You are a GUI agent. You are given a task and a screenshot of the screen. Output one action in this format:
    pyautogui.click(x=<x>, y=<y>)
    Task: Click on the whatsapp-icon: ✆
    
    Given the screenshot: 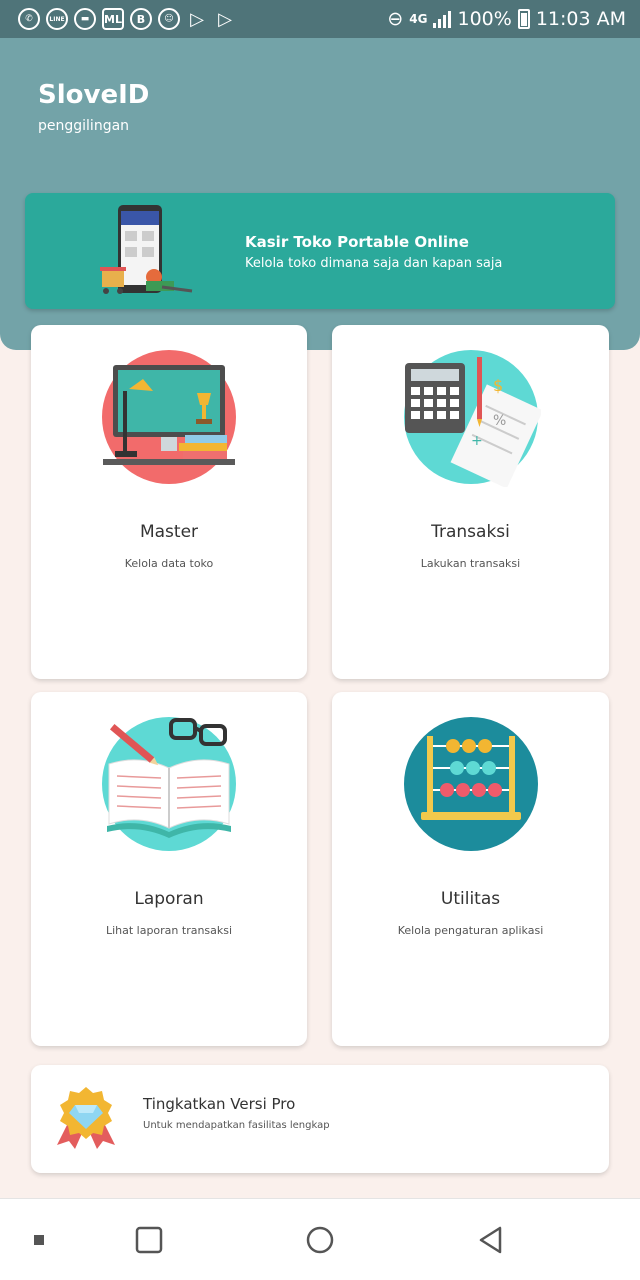 What is the action you would take?
    pyautogui.click(x=29, y=19)
    